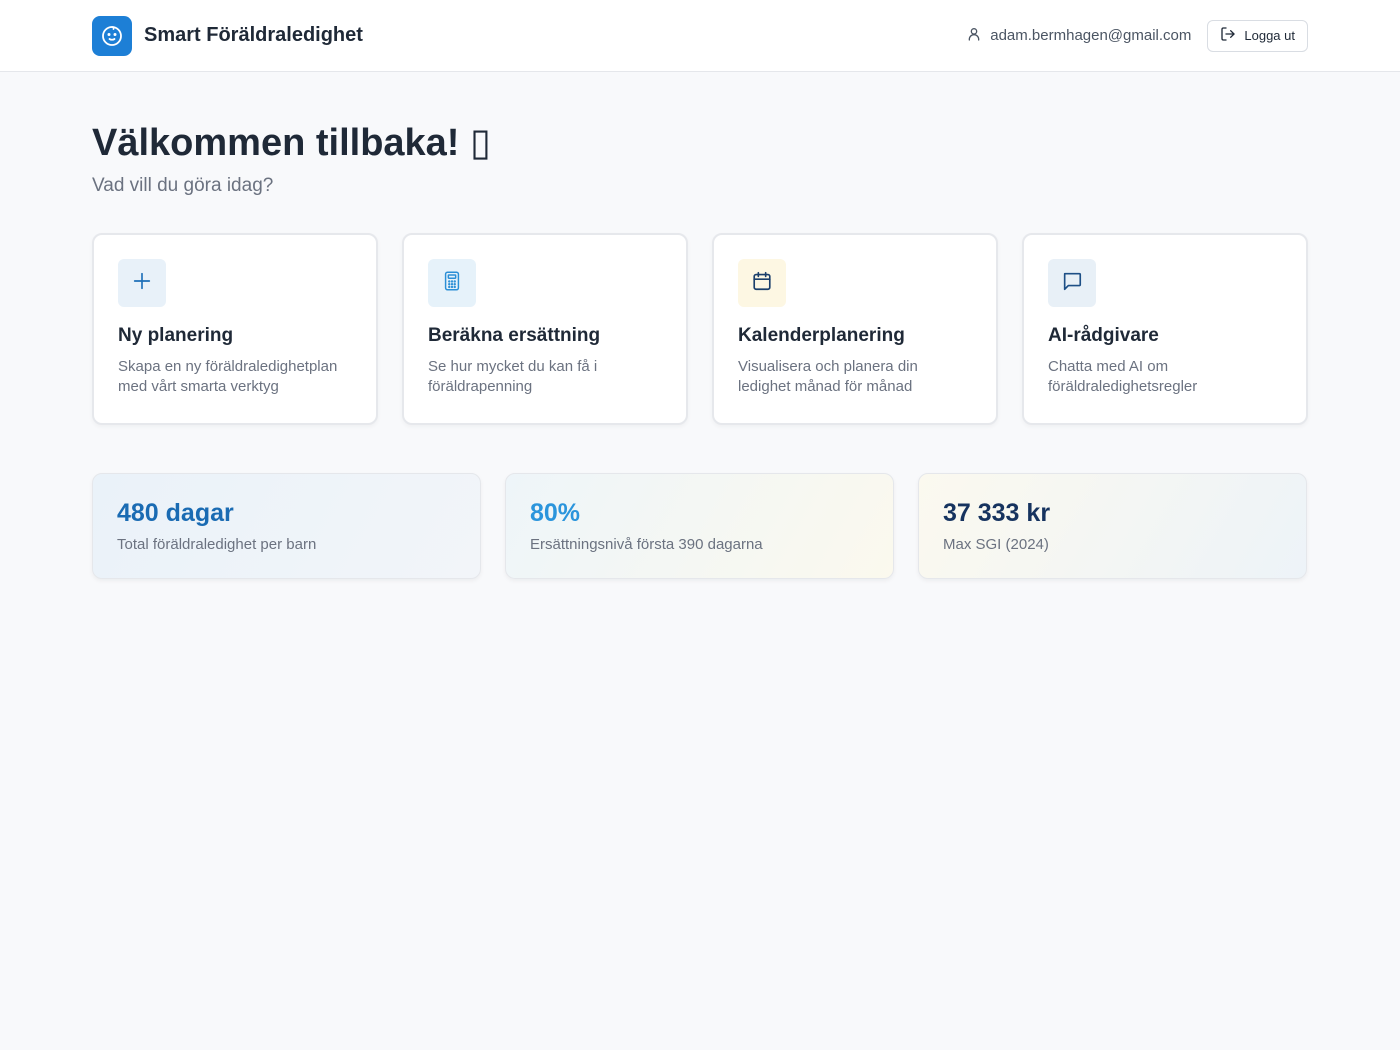  I want to click on user-info: adam.bermhagen@gmail.com, so click(1078, 36).